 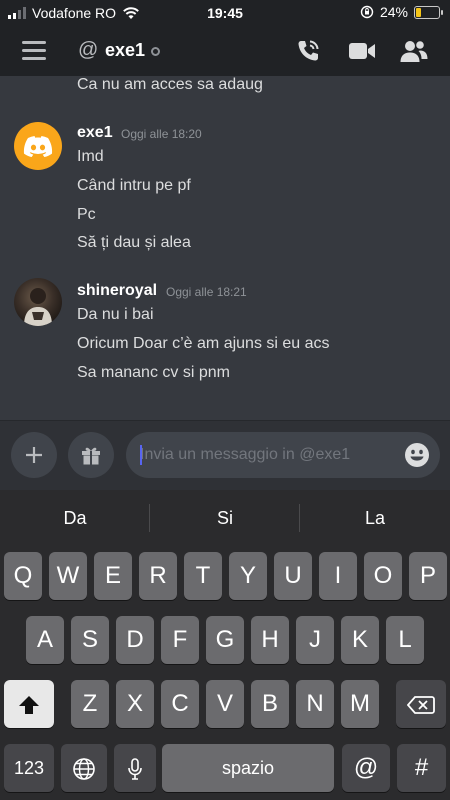 I want to click on at-icon: @, so click(x=88, y=50).